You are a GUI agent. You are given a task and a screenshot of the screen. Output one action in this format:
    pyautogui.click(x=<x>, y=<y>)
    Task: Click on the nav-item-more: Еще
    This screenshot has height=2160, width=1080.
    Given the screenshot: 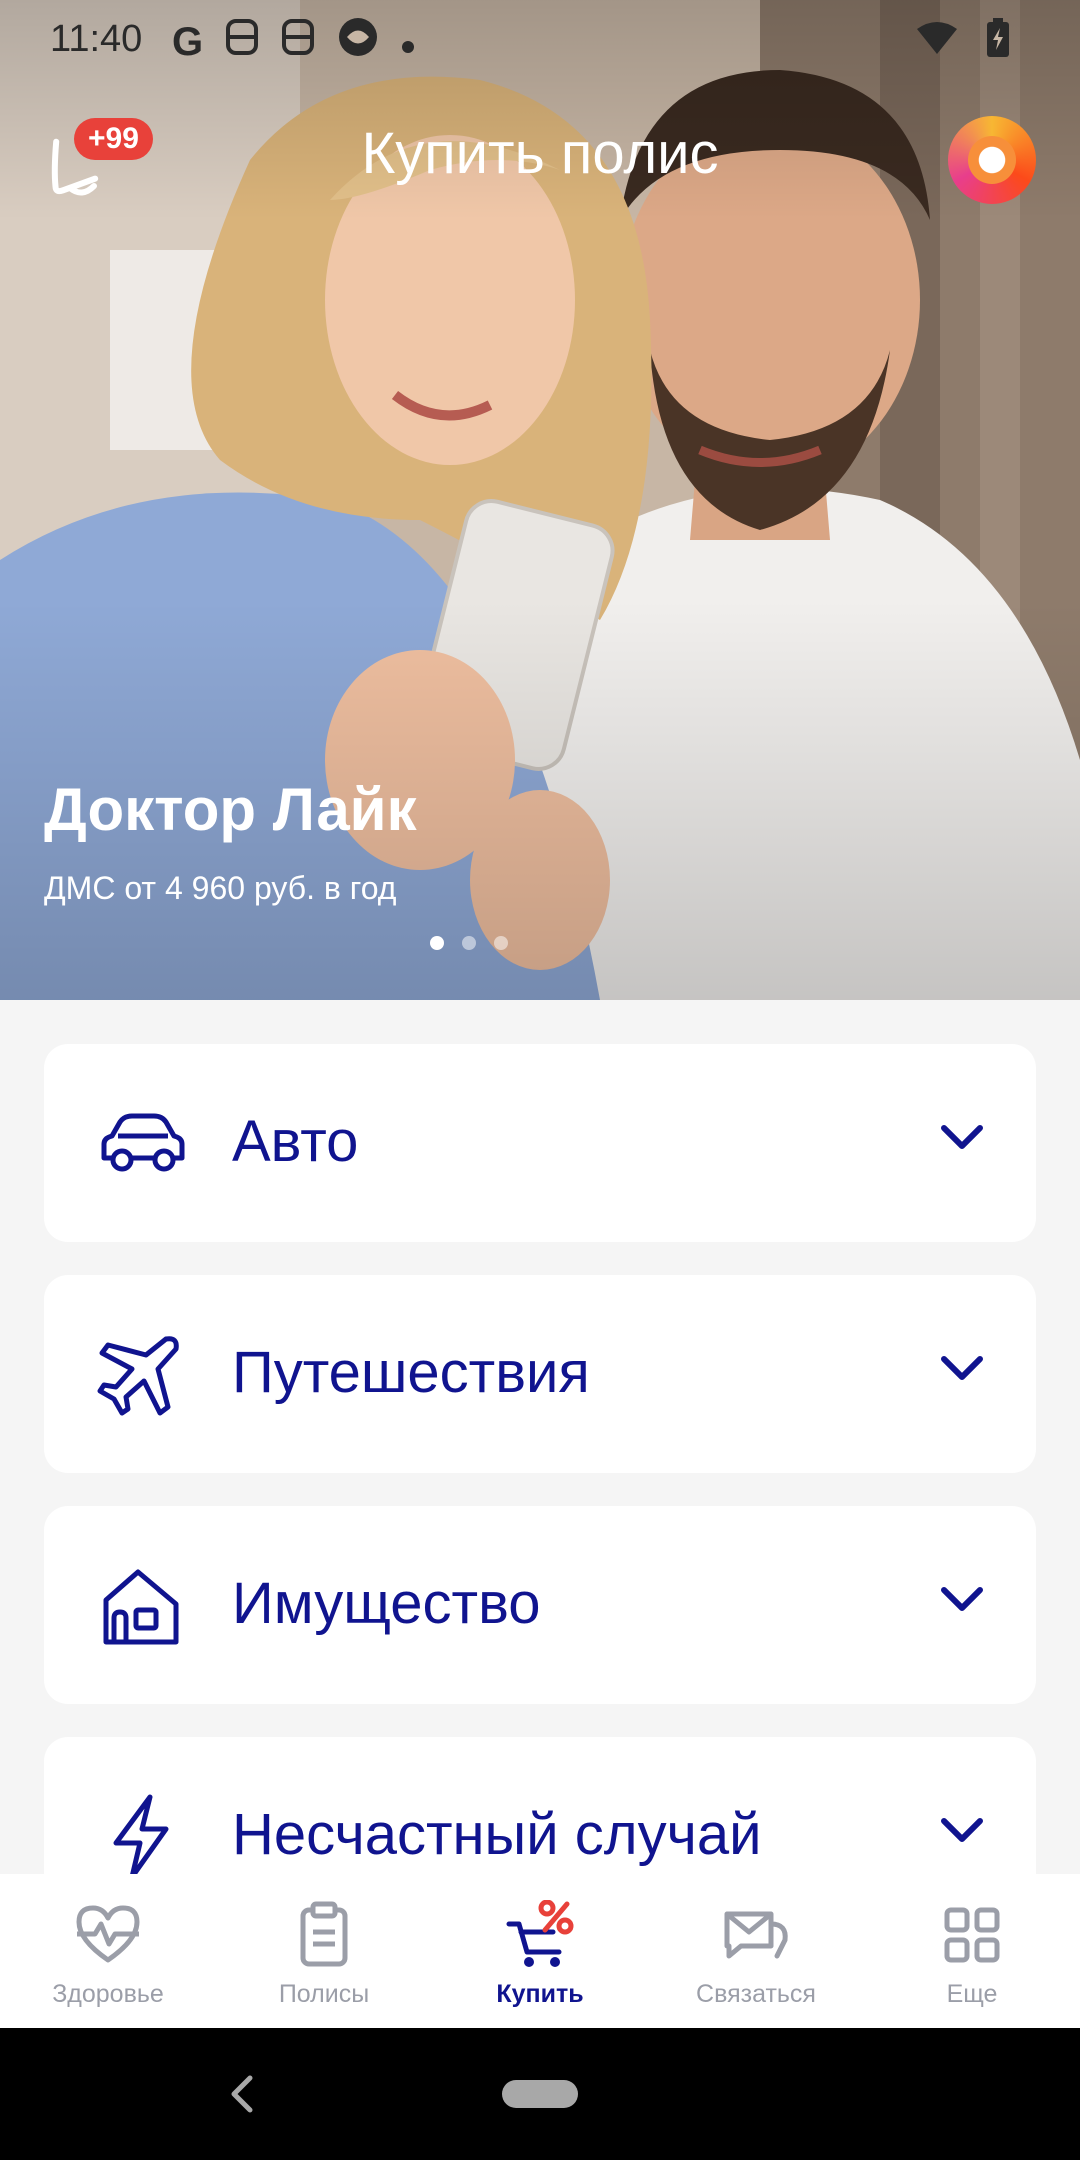 What is the action you would take?
    pyautogui.click(x=972, y=1951)
    